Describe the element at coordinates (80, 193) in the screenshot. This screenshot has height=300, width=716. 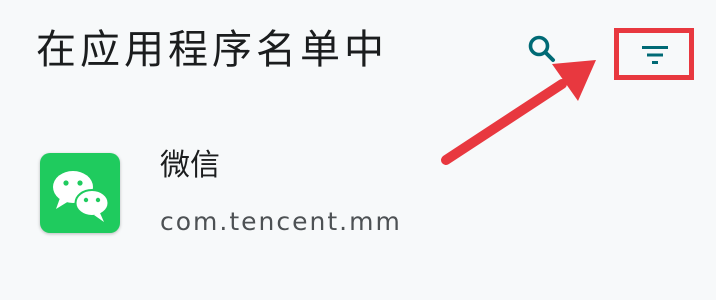
I see `wechat-icon` at that location.